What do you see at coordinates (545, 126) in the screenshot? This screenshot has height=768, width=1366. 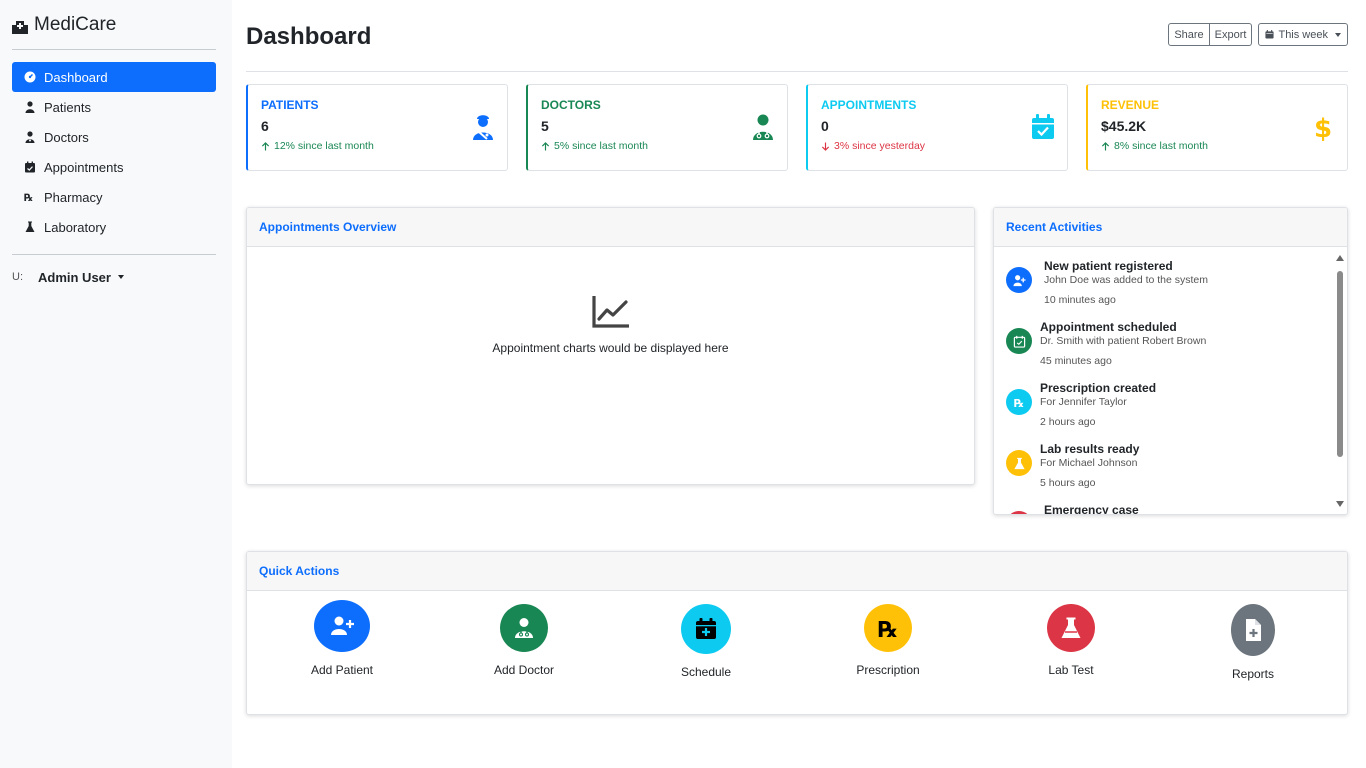 I see `stat-value: 5` at bounding box center [545, 126].